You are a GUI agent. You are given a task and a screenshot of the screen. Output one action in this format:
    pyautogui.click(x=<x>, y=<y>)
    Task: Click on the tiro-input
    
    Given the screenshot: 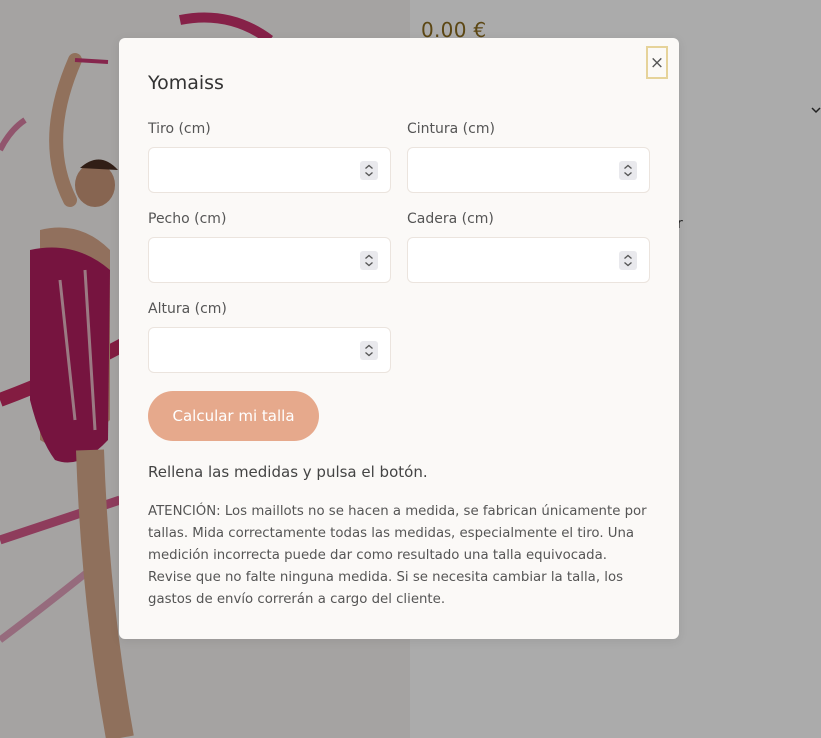 What is the action you would take?
    pyautogui.click(x=269, y=170)
    